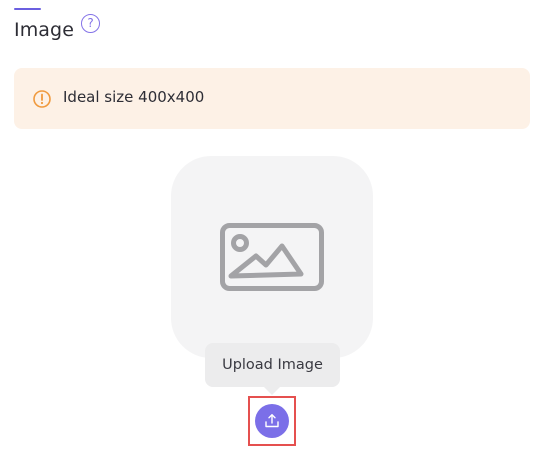 Image resolution: width=546 pixels, height=463 pixels. I want to click on section-title: Image, so click(44, 30).